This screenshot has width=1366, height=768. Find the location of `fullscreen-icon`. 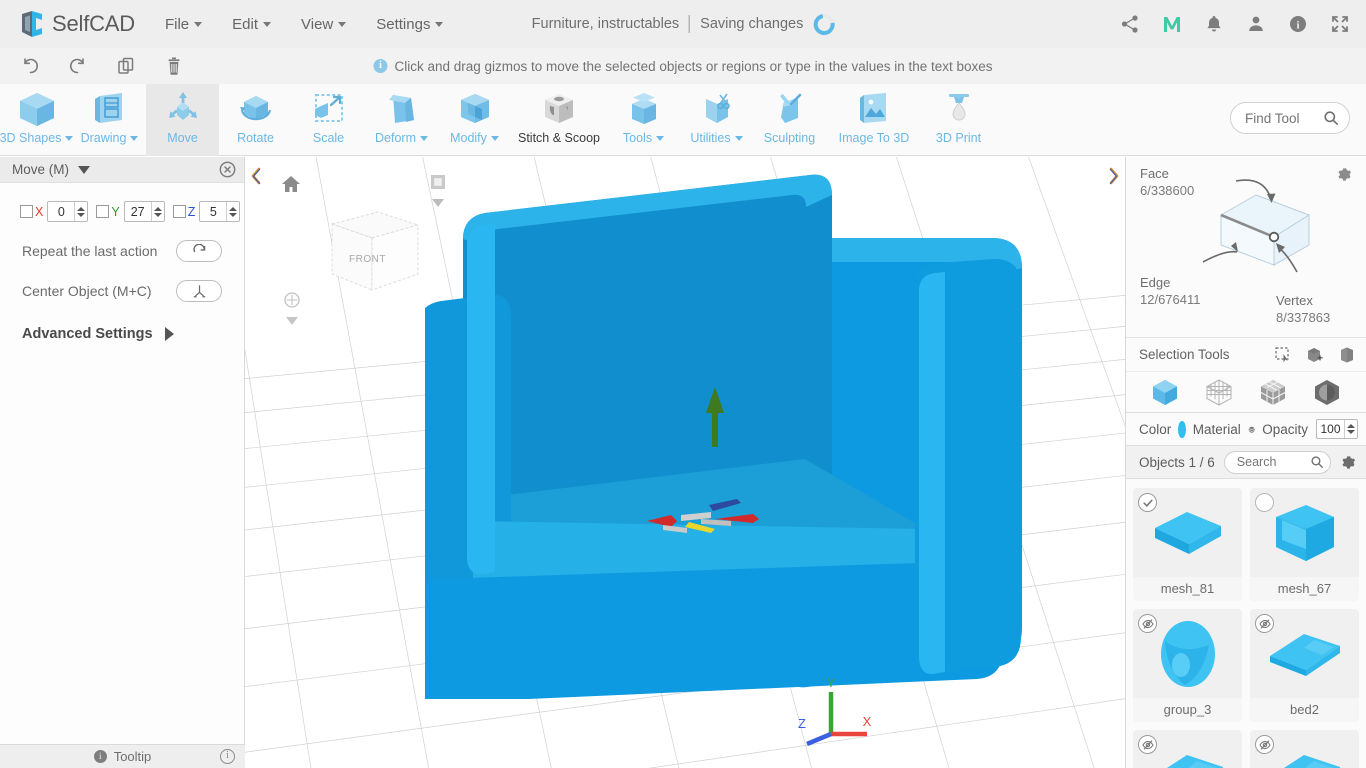

fullscreen-icon is located at coordinates (1340, 24).